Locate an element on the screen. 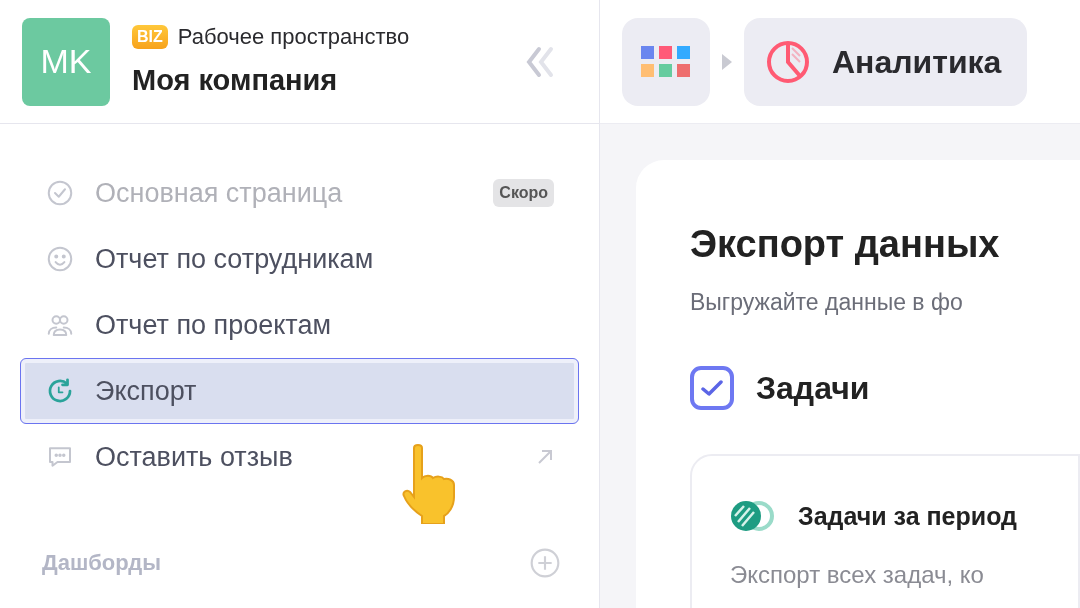  option-description: Экспорт всех задач, ко is located at coordinates (857, 575).